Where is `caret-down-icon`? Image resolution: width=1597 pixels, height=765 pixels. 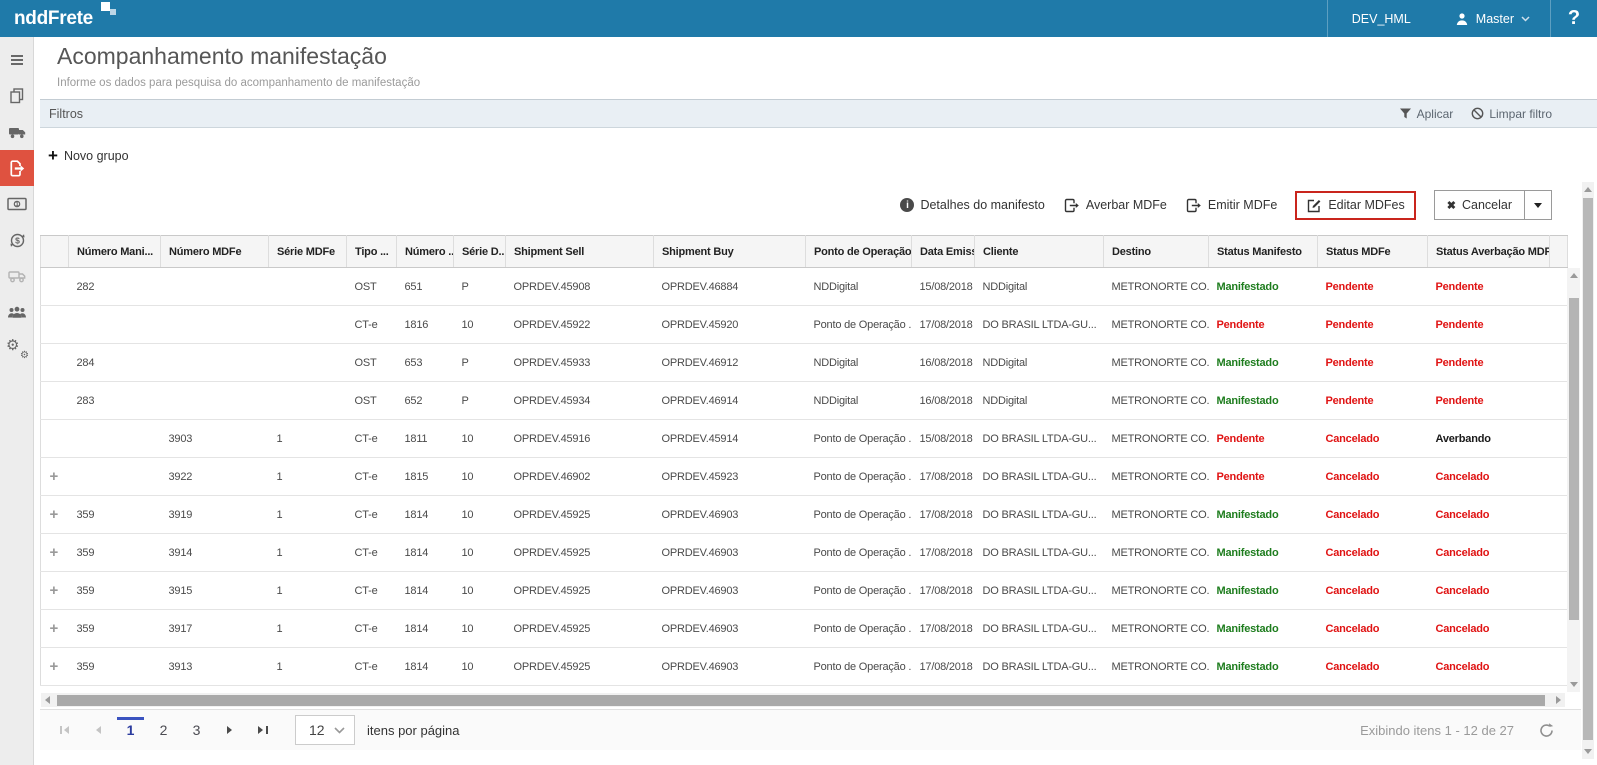 caret-down-icon is located at coordinates (1538, 205).